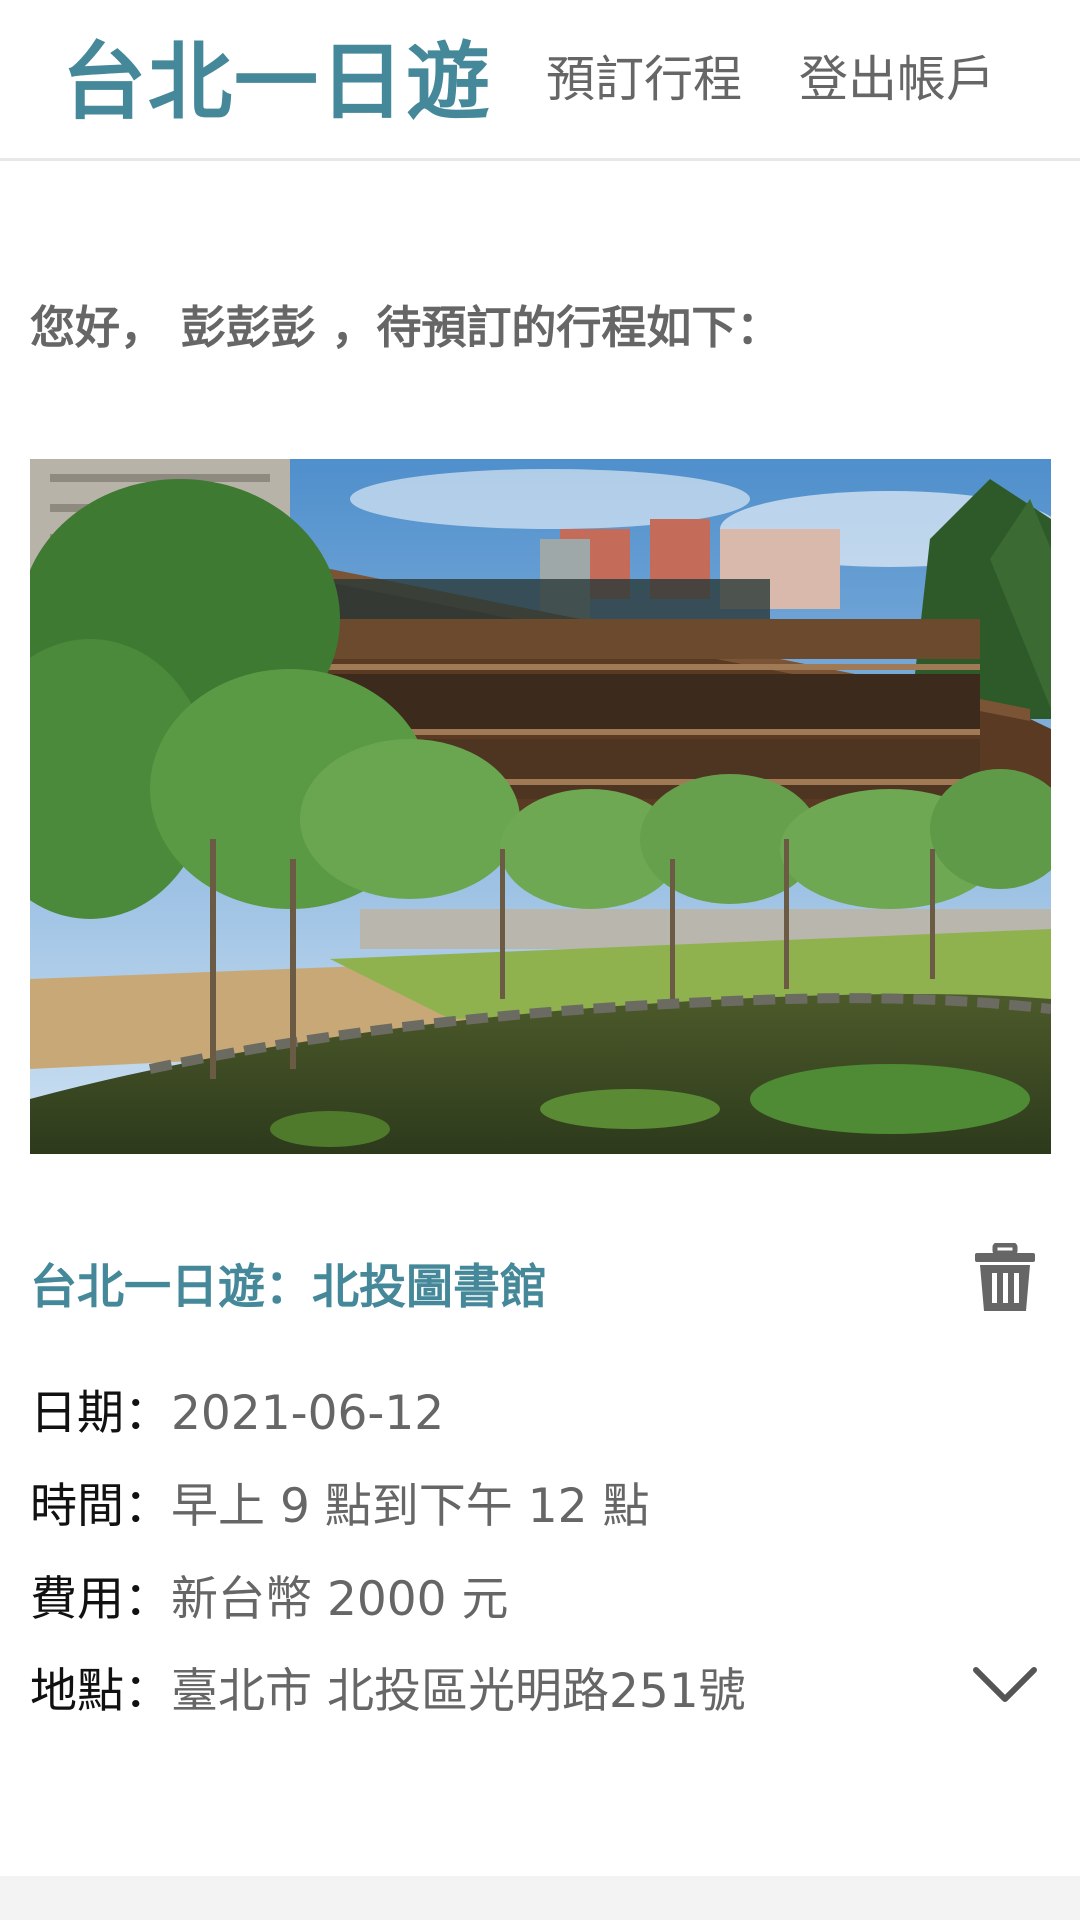 This screenshot has width=1080, height=1920. What do you see at coordinates (458, 1691) in the screenshot?
I see `place-value: 臺北市 北投區光明路251號` at bounding box center [458, 1691].